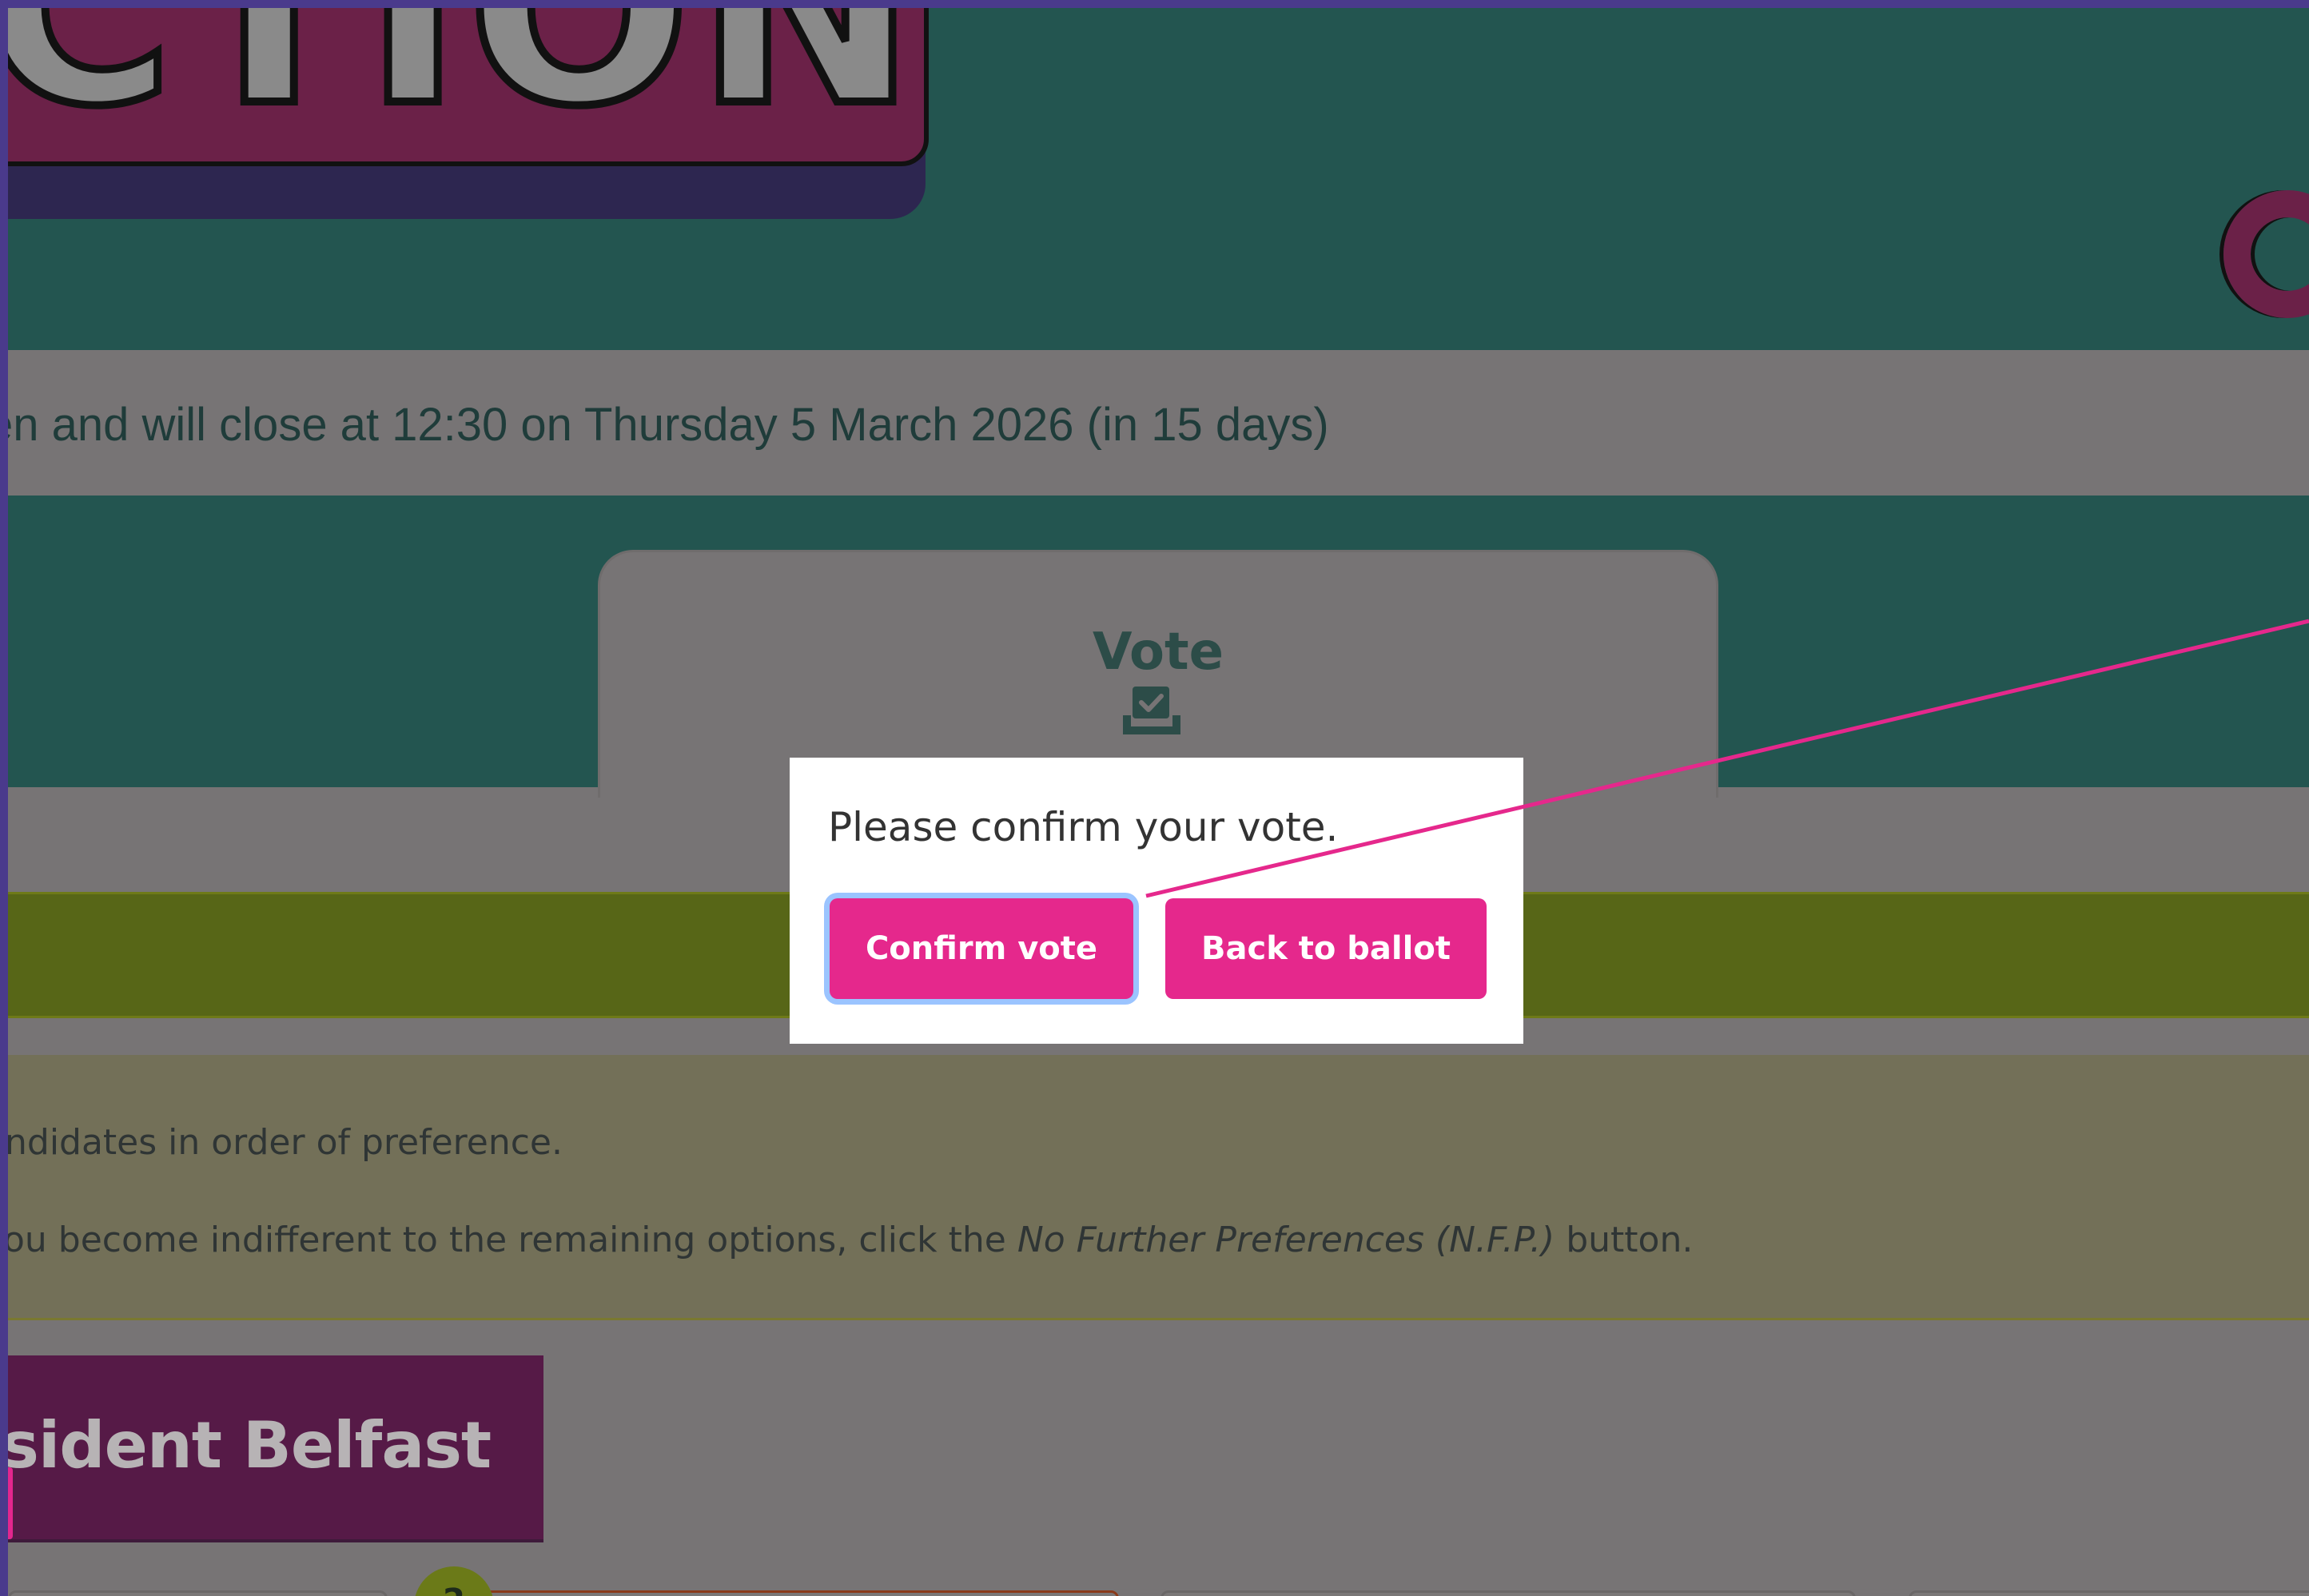 This screenshot has width=2309, height=1596. Describe the element at coordinates (981, 948) in the screenshot. I see `confirm-vote-button: Confirm vote` at that location.